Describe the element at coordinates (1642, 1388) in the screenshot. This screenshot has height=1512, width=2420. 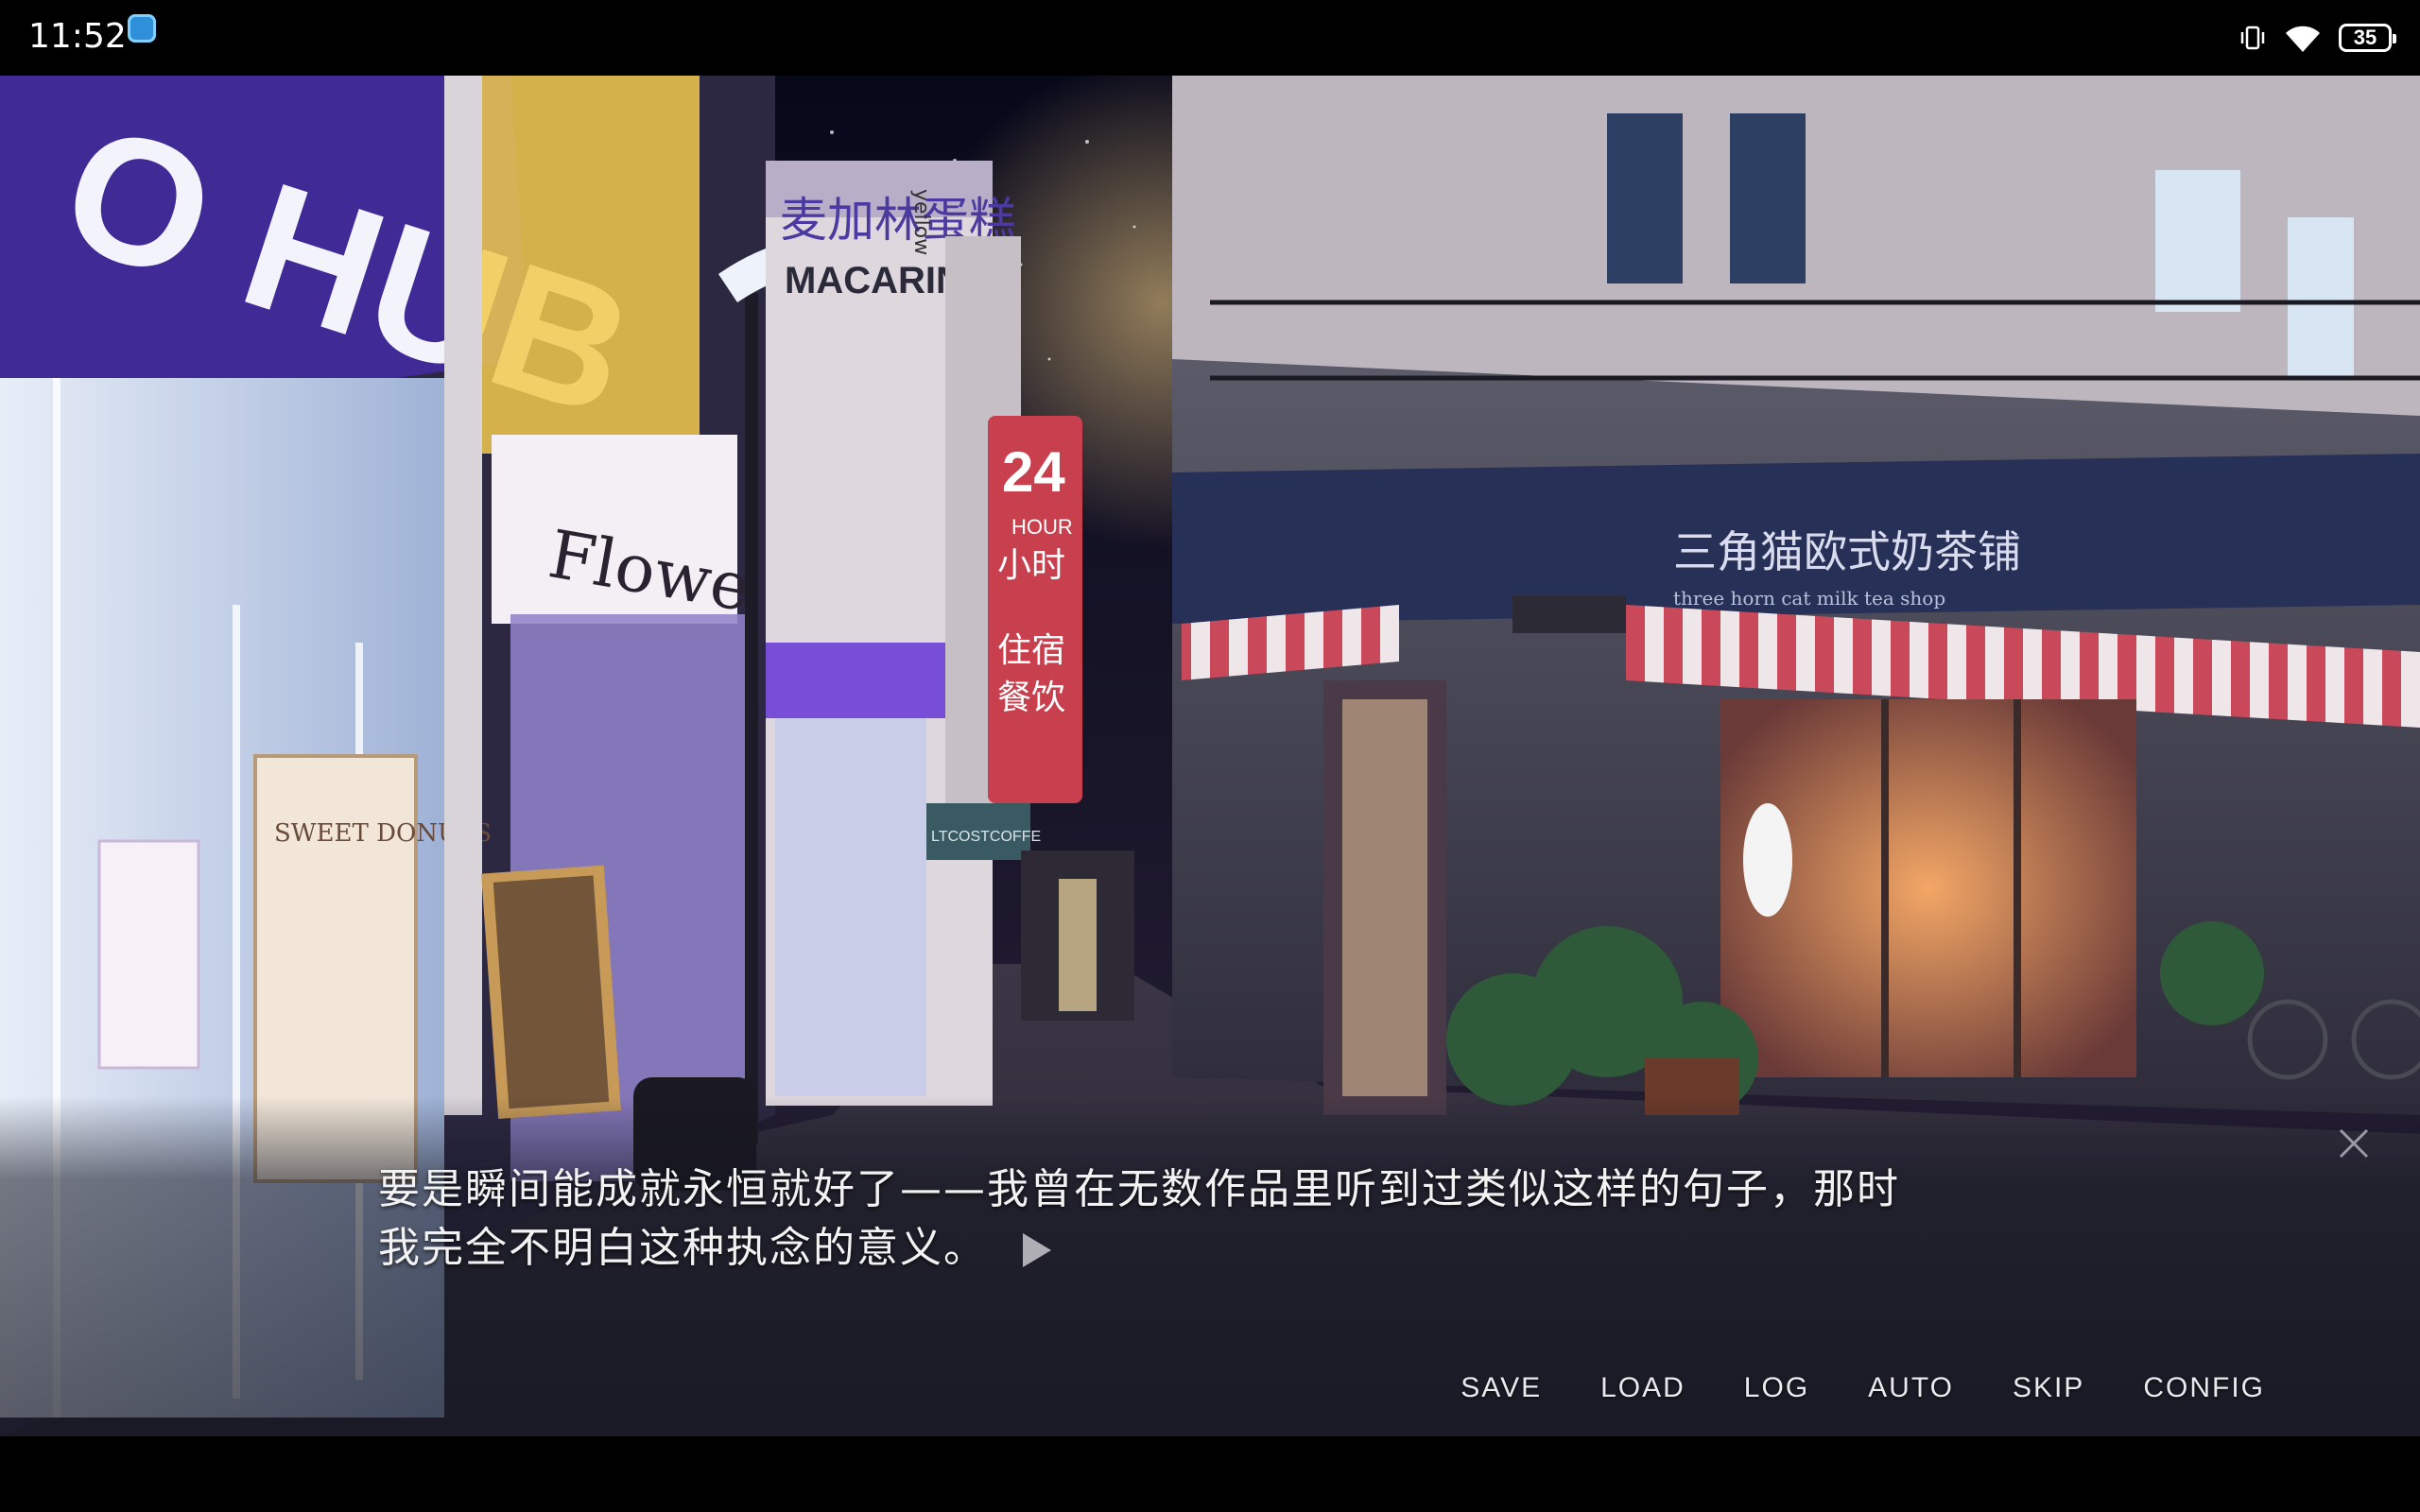
I see `load-button: LOAD` at that location.